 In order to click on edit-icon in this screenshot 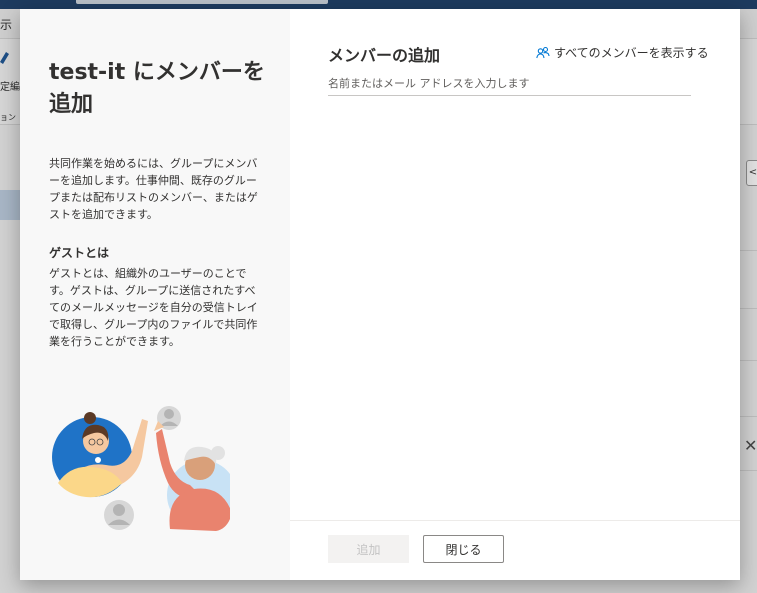, I will do `click(4, 58)`.